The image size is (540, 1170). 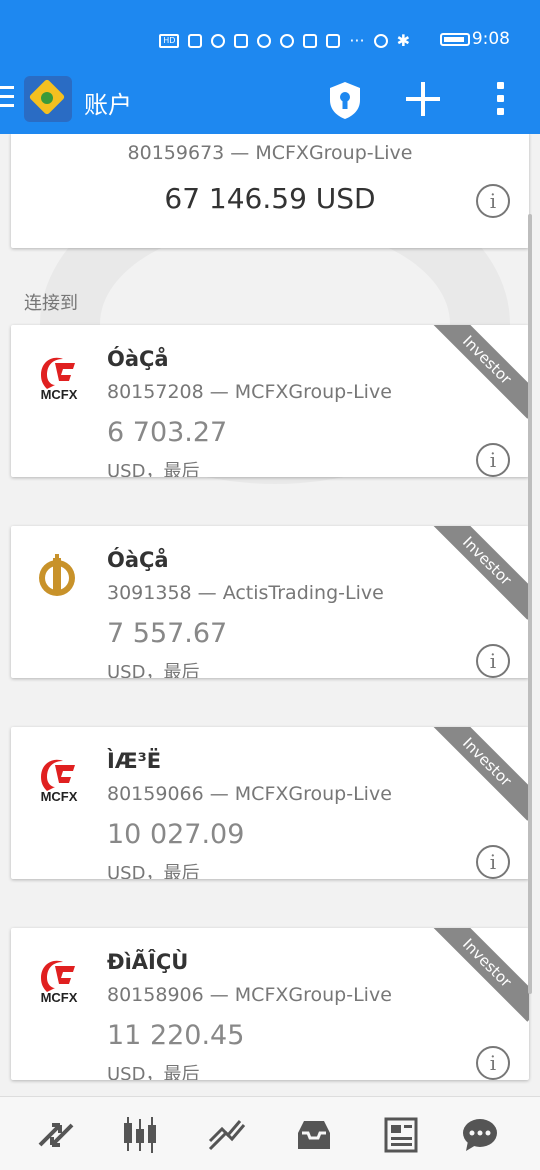 What do you see at coordinates (167, 633) in the screenshot?
I see `account-balance: 7 557.67` at bounding box center [167, 633].